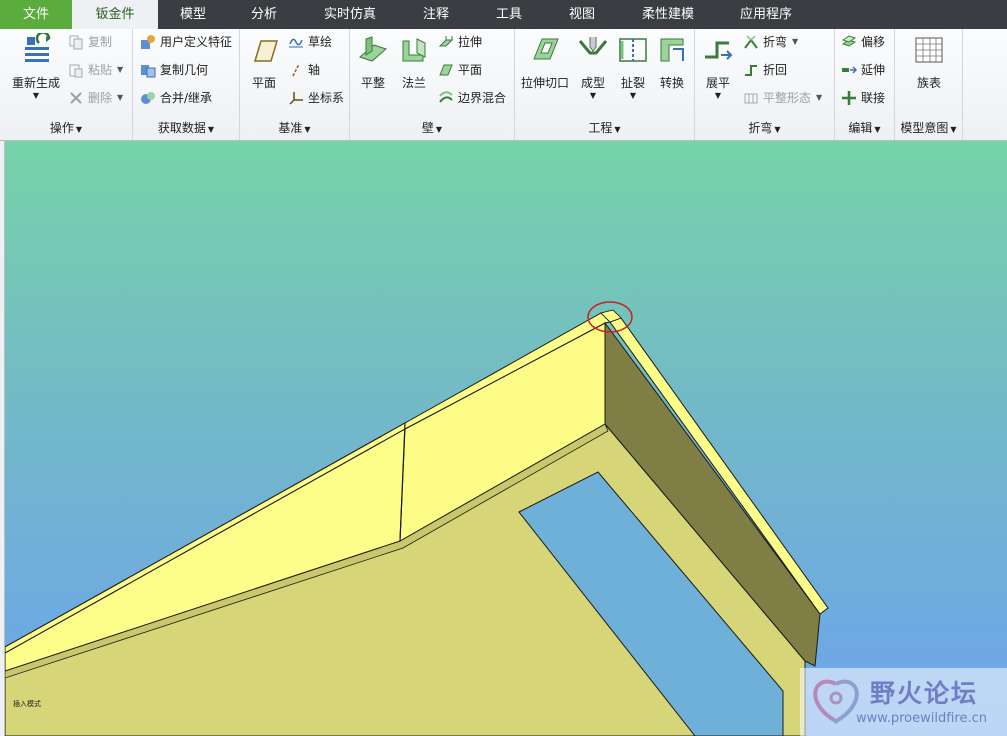 The width and height of the screenshot is (1007, 736). What do you see at coordinates (148, 71) in the screenshot?
I see `copy-geometry-icon` at bounding box center [148, 71].